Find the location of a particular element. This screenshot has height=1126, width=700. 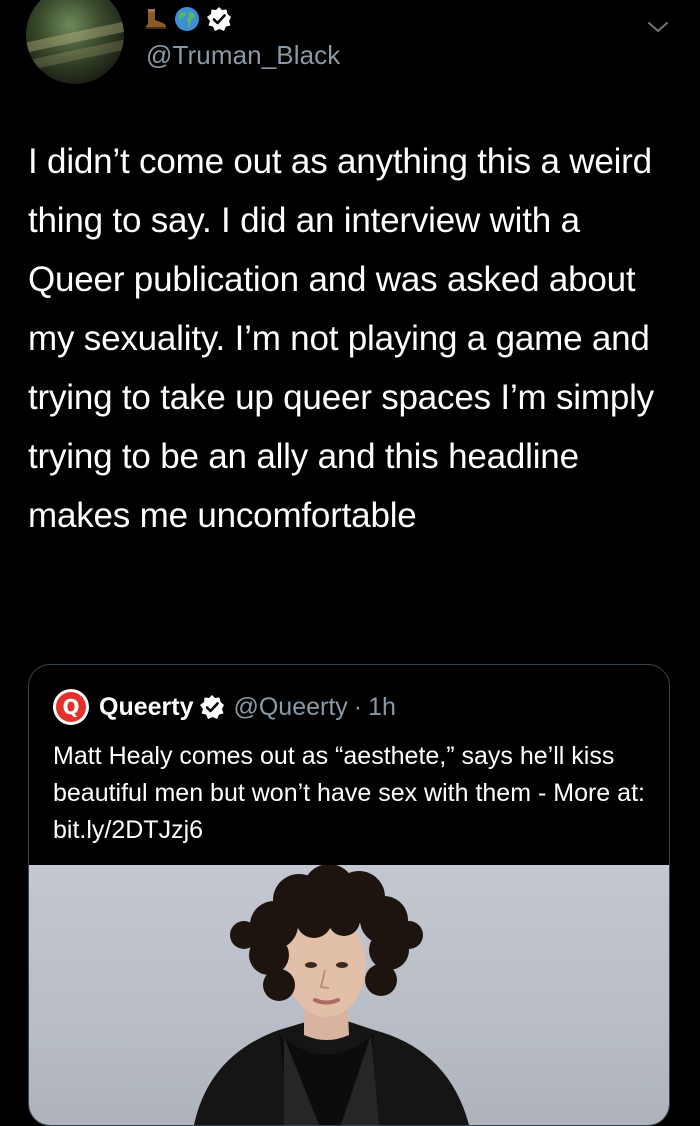

portrait-photo is located at coordinates (331, 995).